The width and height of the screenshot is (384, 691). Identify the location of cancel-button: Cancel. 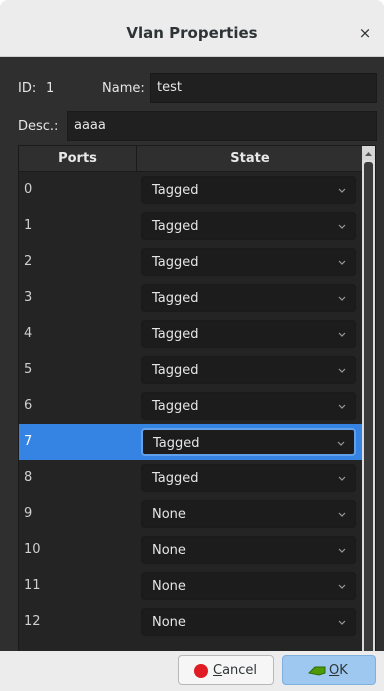
(226, 670).